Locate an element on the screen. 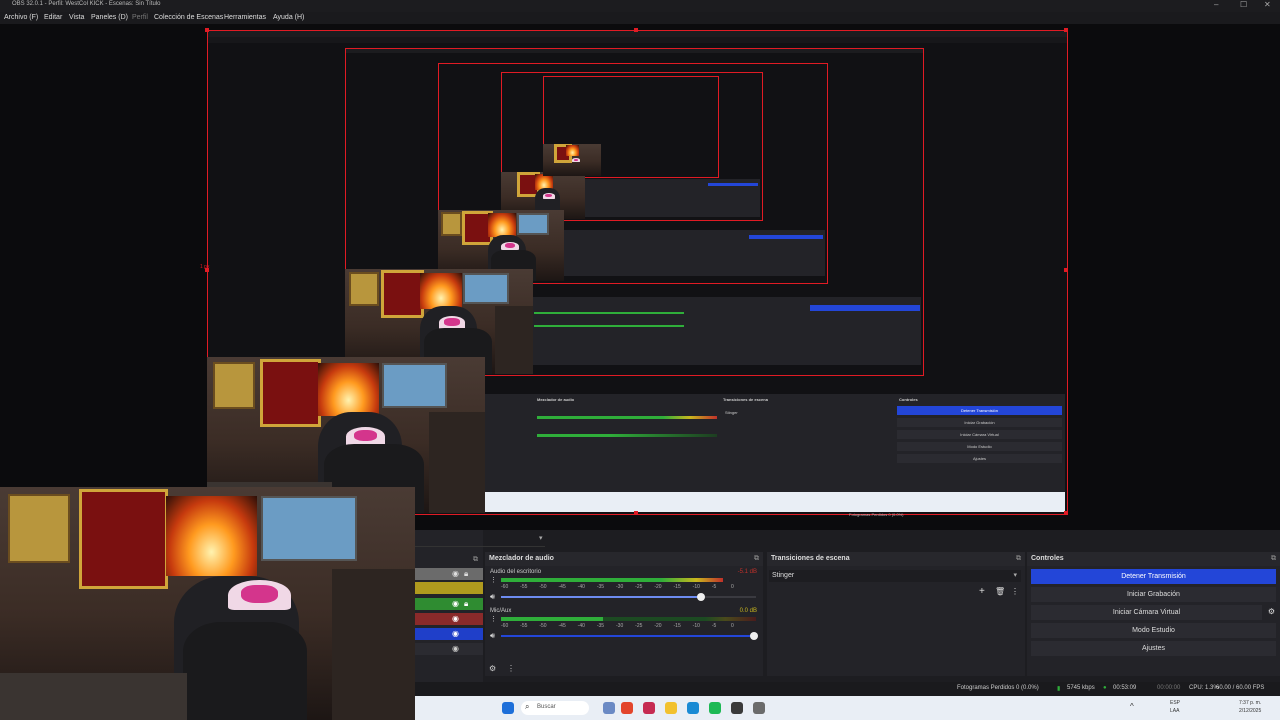 This screenshot has width=1280, height=720. trash-icon: 🗑︎ is located at coordinates (1000, 591).